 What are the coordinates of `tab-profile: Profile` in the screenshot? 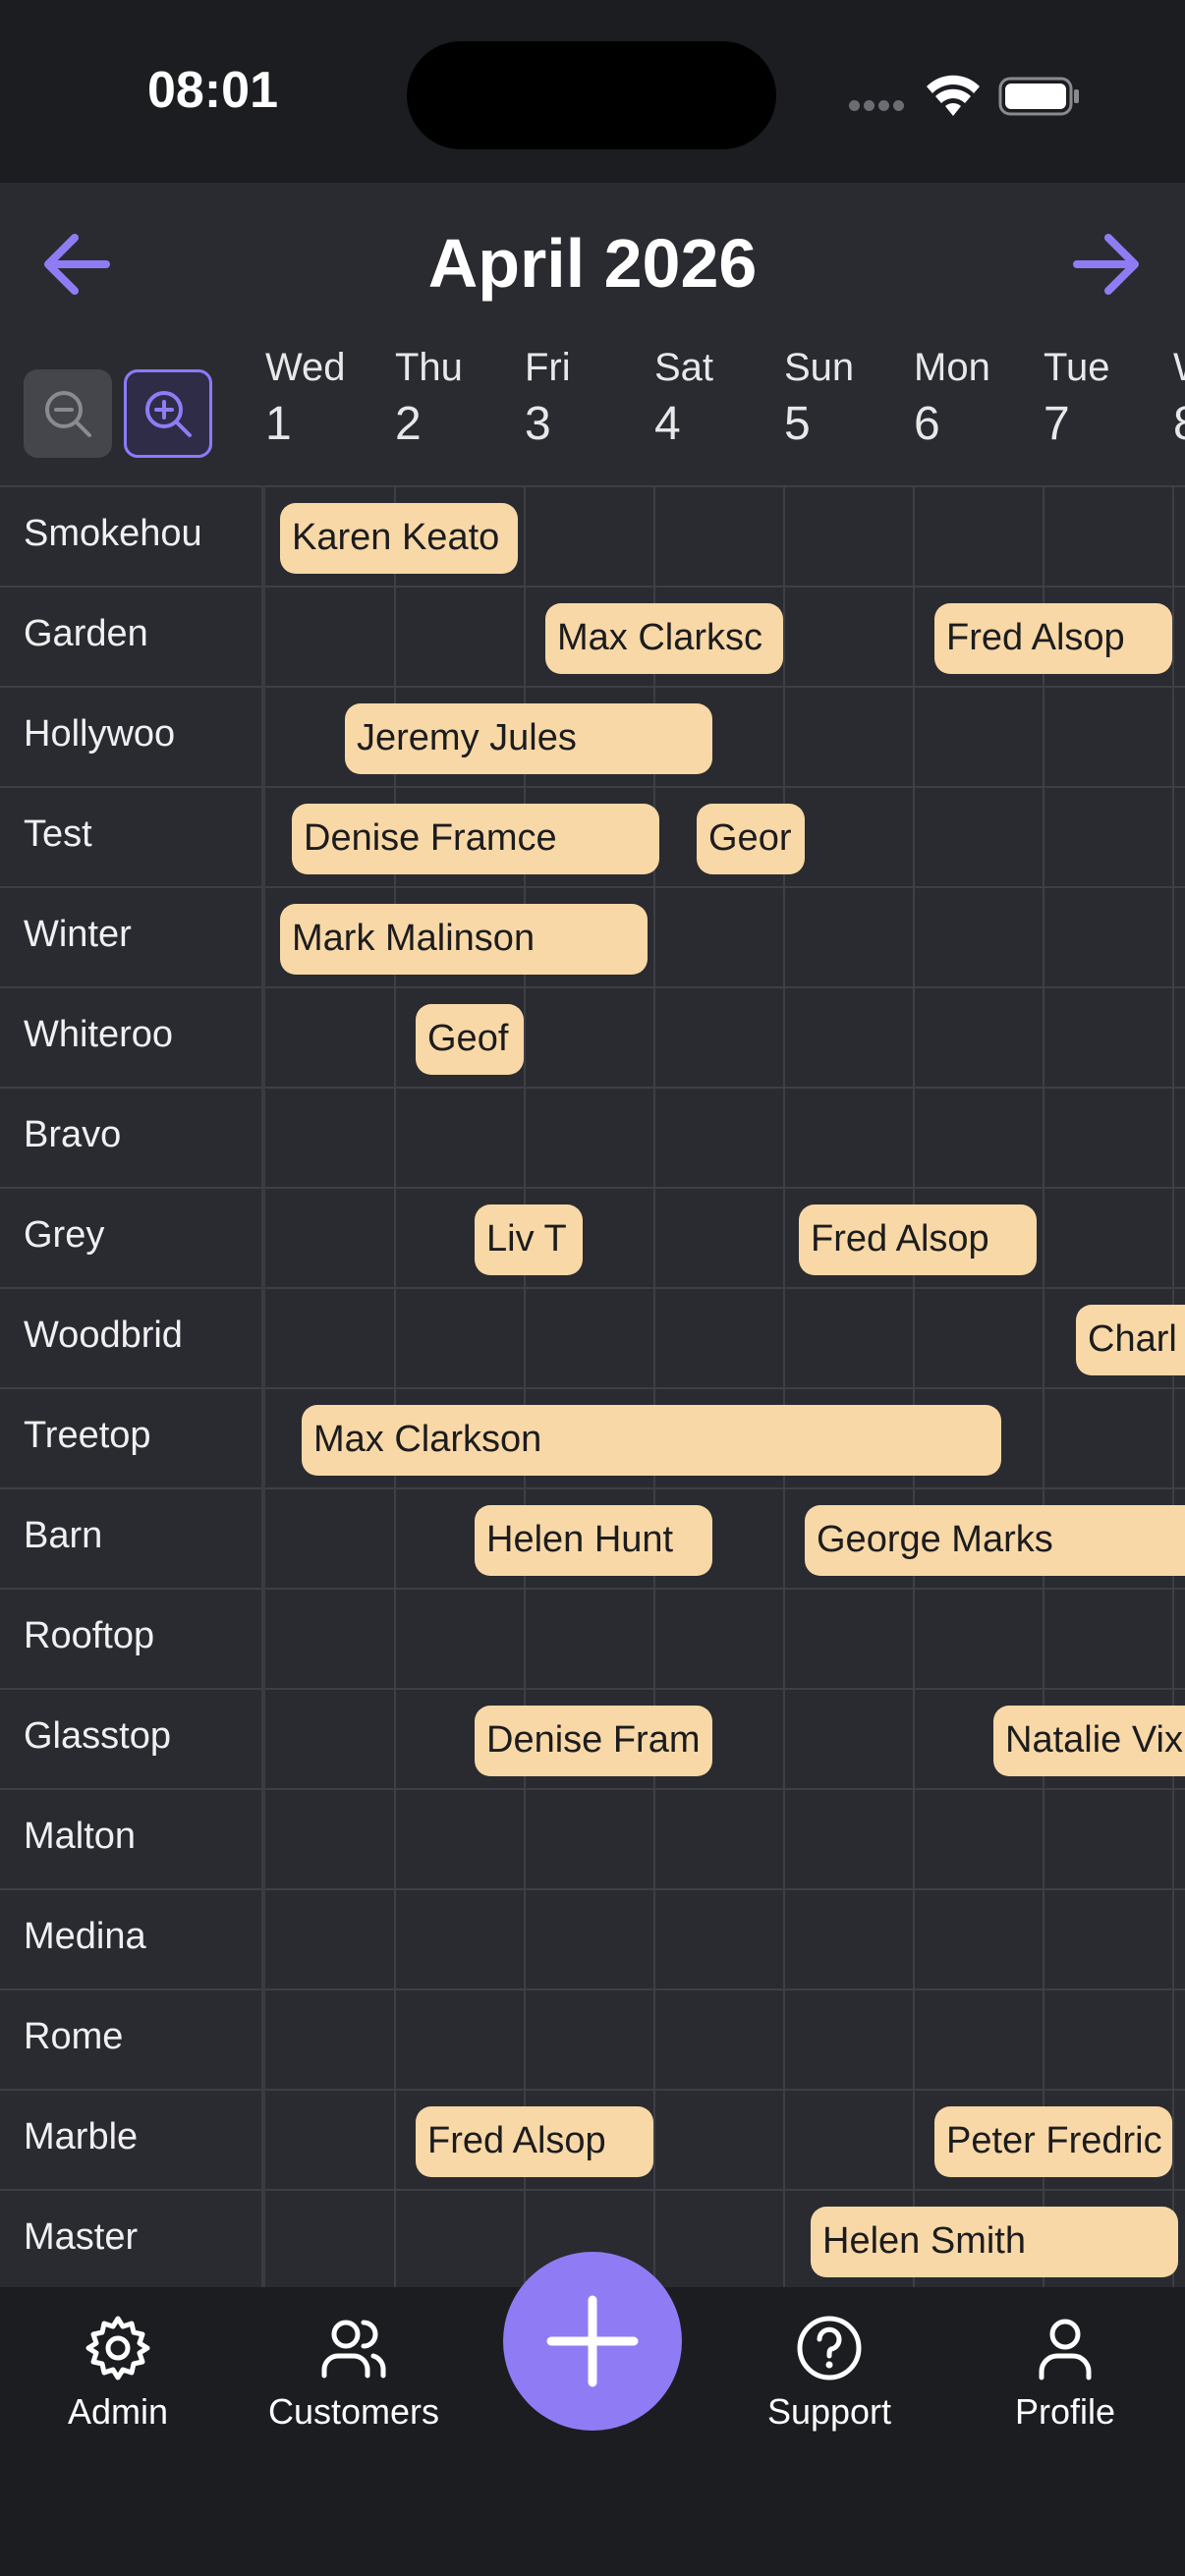 It's located at (1065, 2384).